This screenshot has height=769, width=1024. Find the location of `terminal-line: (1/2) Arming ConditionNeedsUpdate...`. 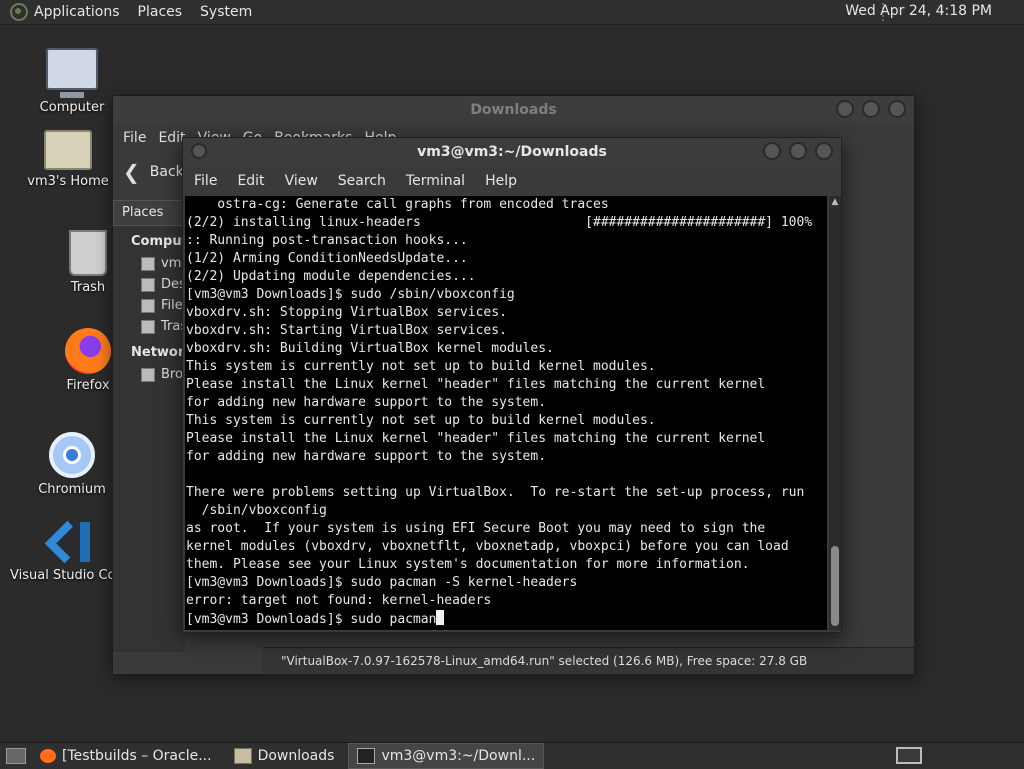

terminal-line: (1/2) Arming ConditionNeedsUpdate... is located at coordinates (327, 258).